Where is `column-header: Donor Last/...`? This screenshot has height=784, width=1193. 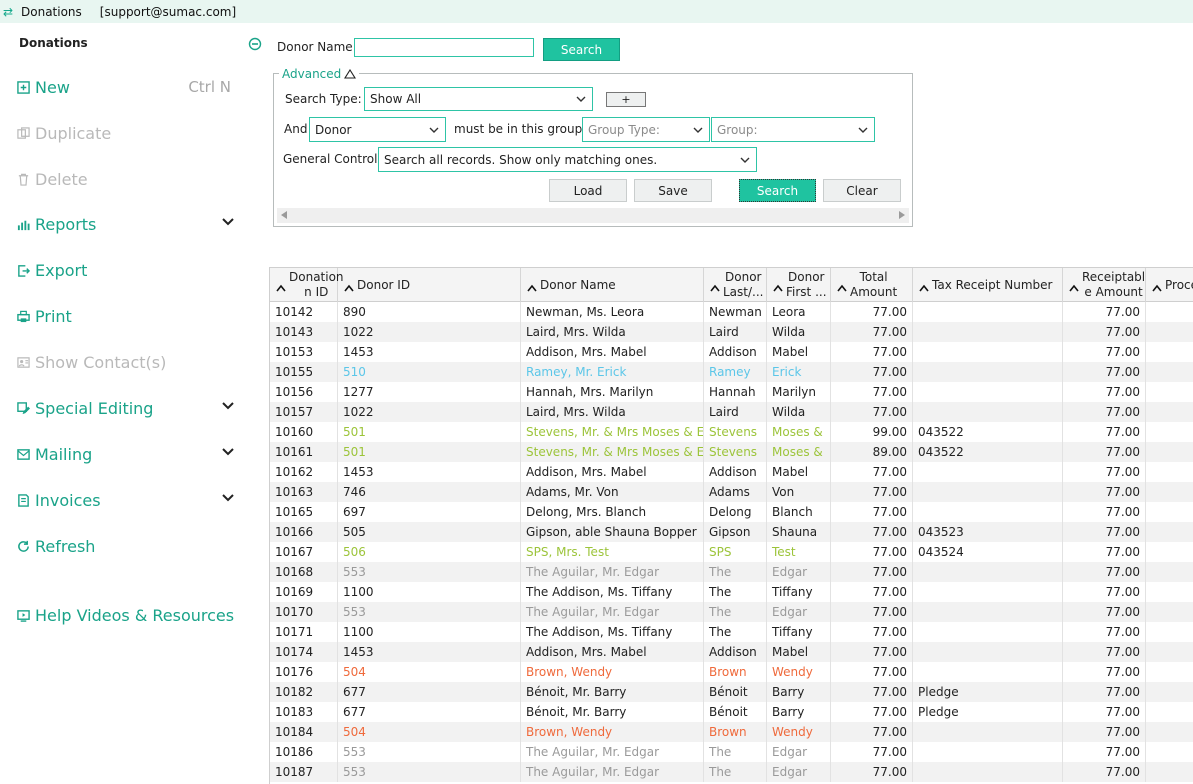 column-header: Donor Last/... is located at coordinates (735, 285).